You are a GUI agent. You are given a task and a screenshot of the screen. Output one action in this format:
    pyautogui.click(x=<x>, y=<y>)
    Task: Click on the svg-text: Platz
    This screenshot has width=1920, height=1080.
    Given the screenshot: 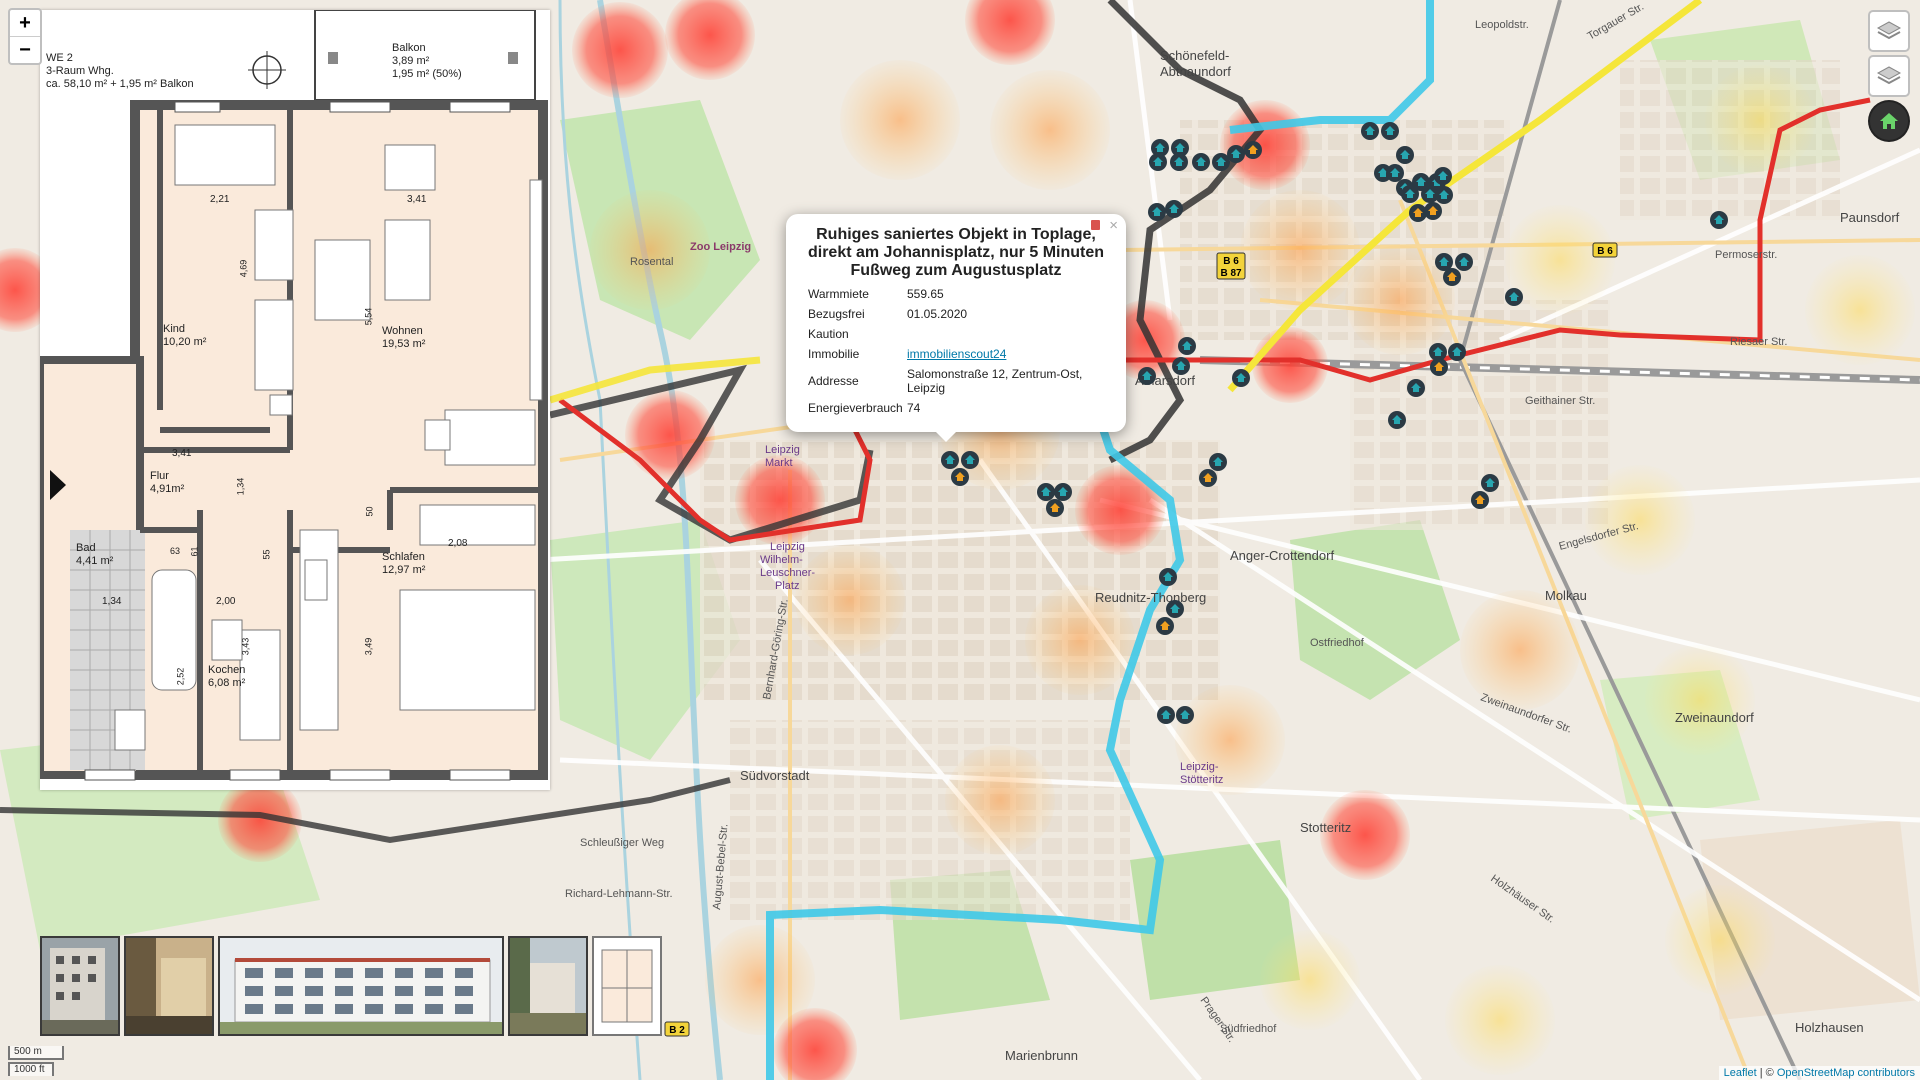 What is the action you would take?
    pyautogui.click(x=787, y=586)
    